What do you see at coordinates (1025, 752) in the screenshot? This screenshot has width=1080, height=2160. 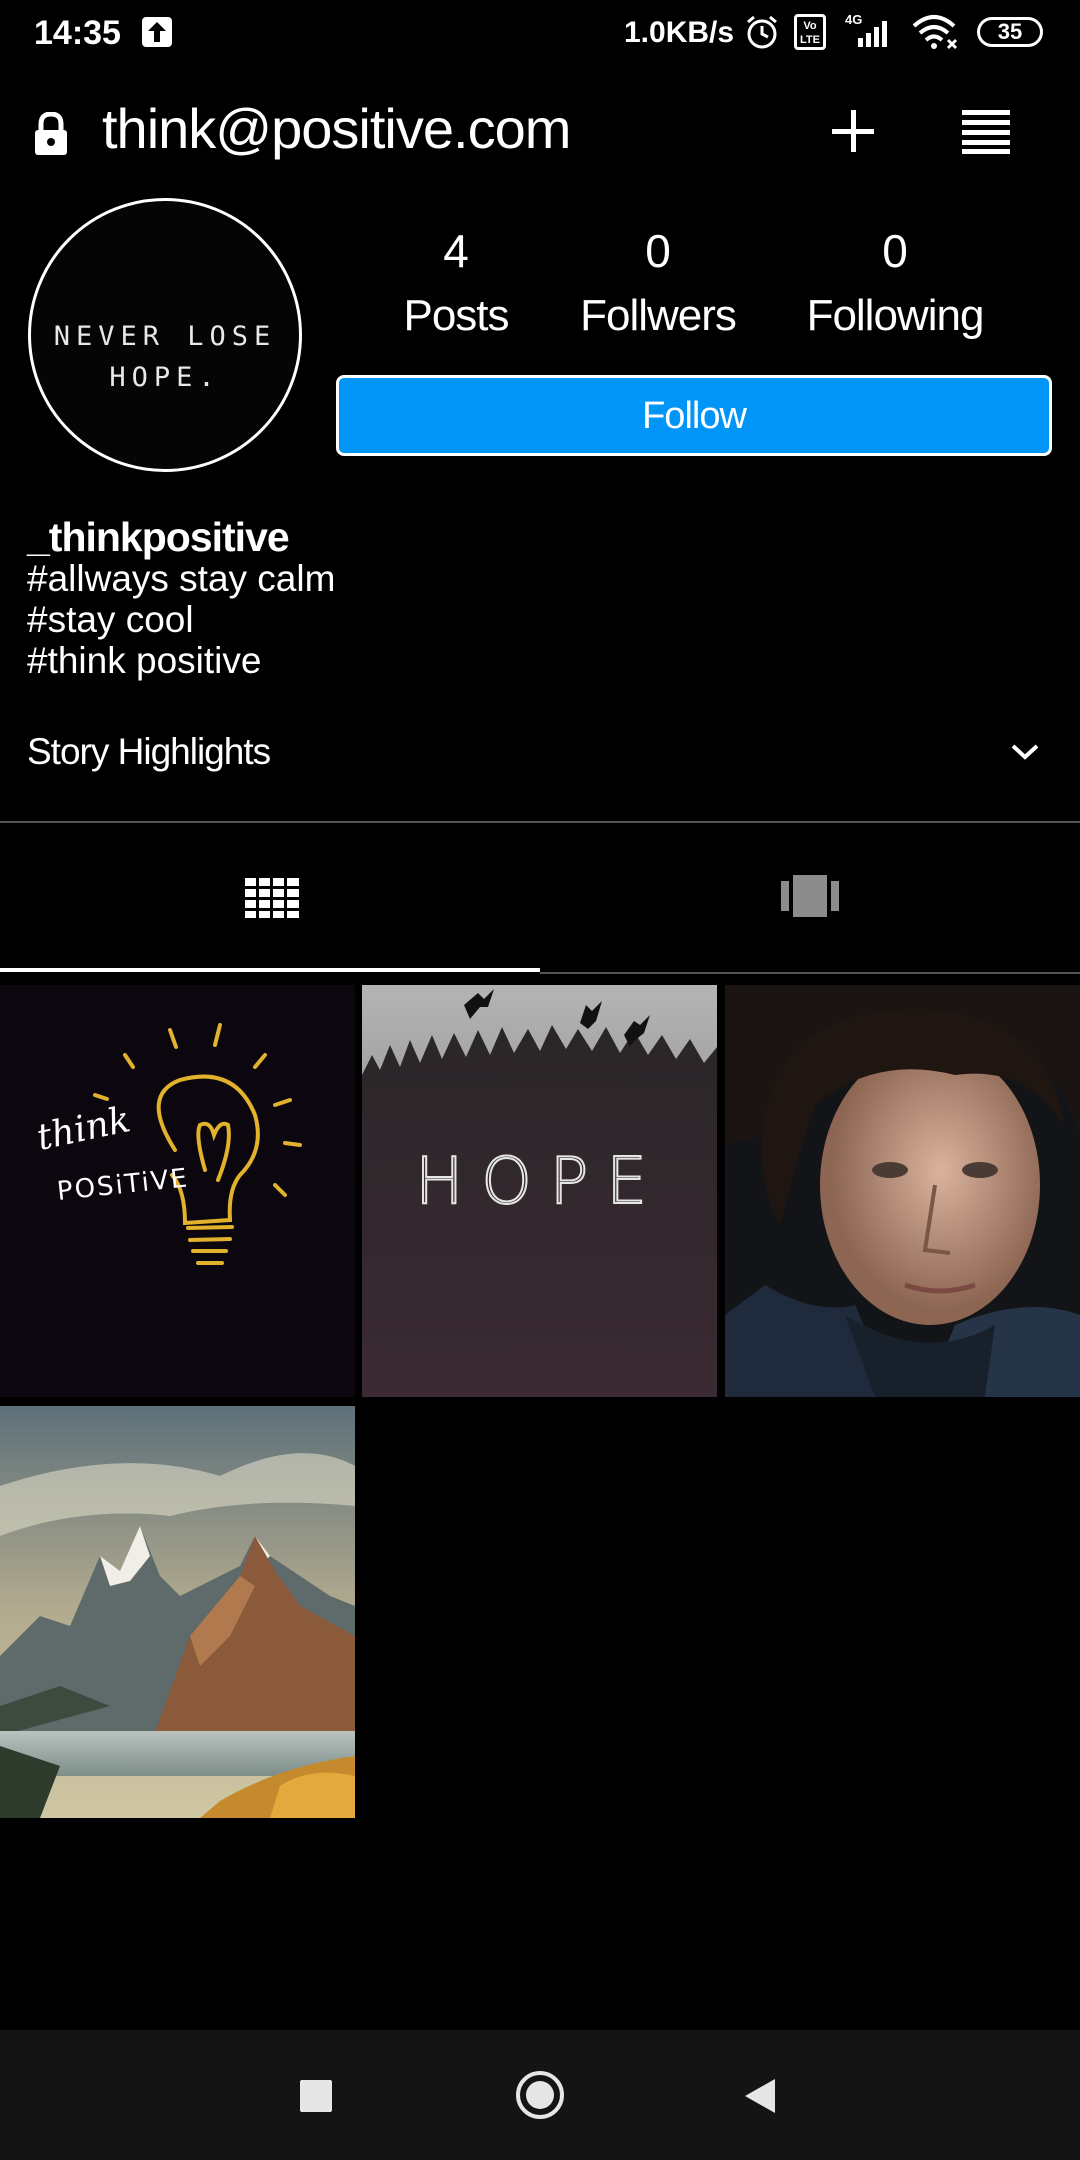 I see `chevron-down-icon` at bounding box center [1025, 752].